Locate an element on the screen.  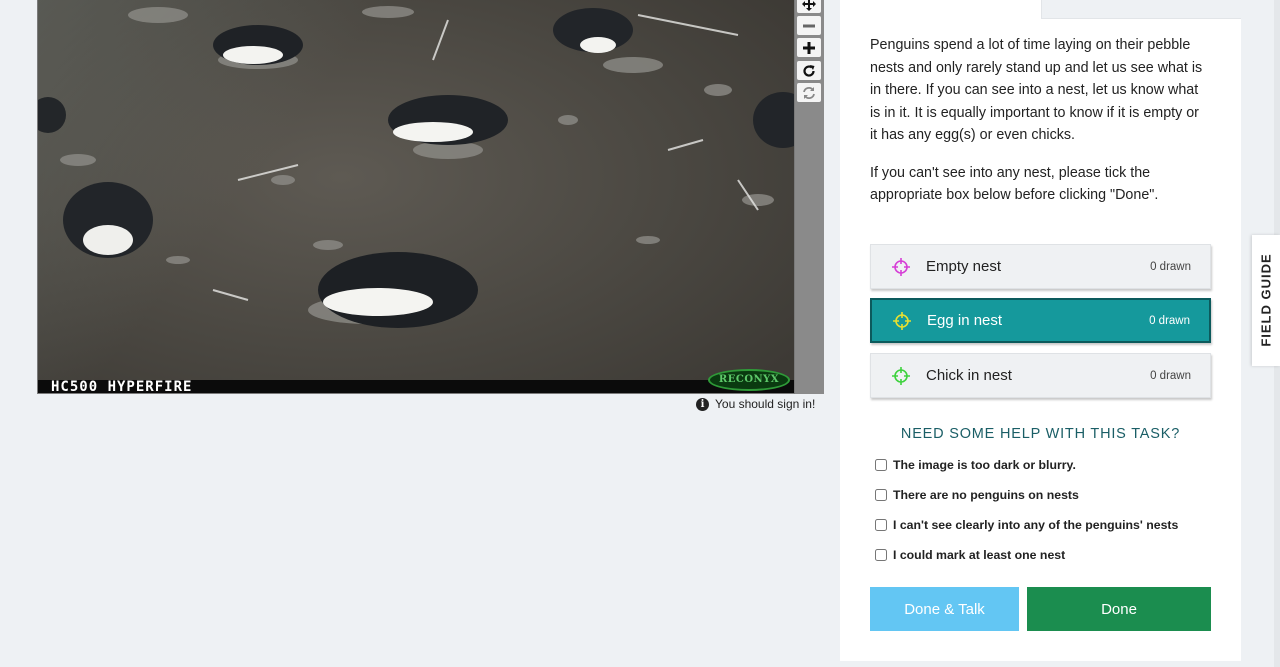
tool-label: Empty nest is located at coordinates (964, 266).